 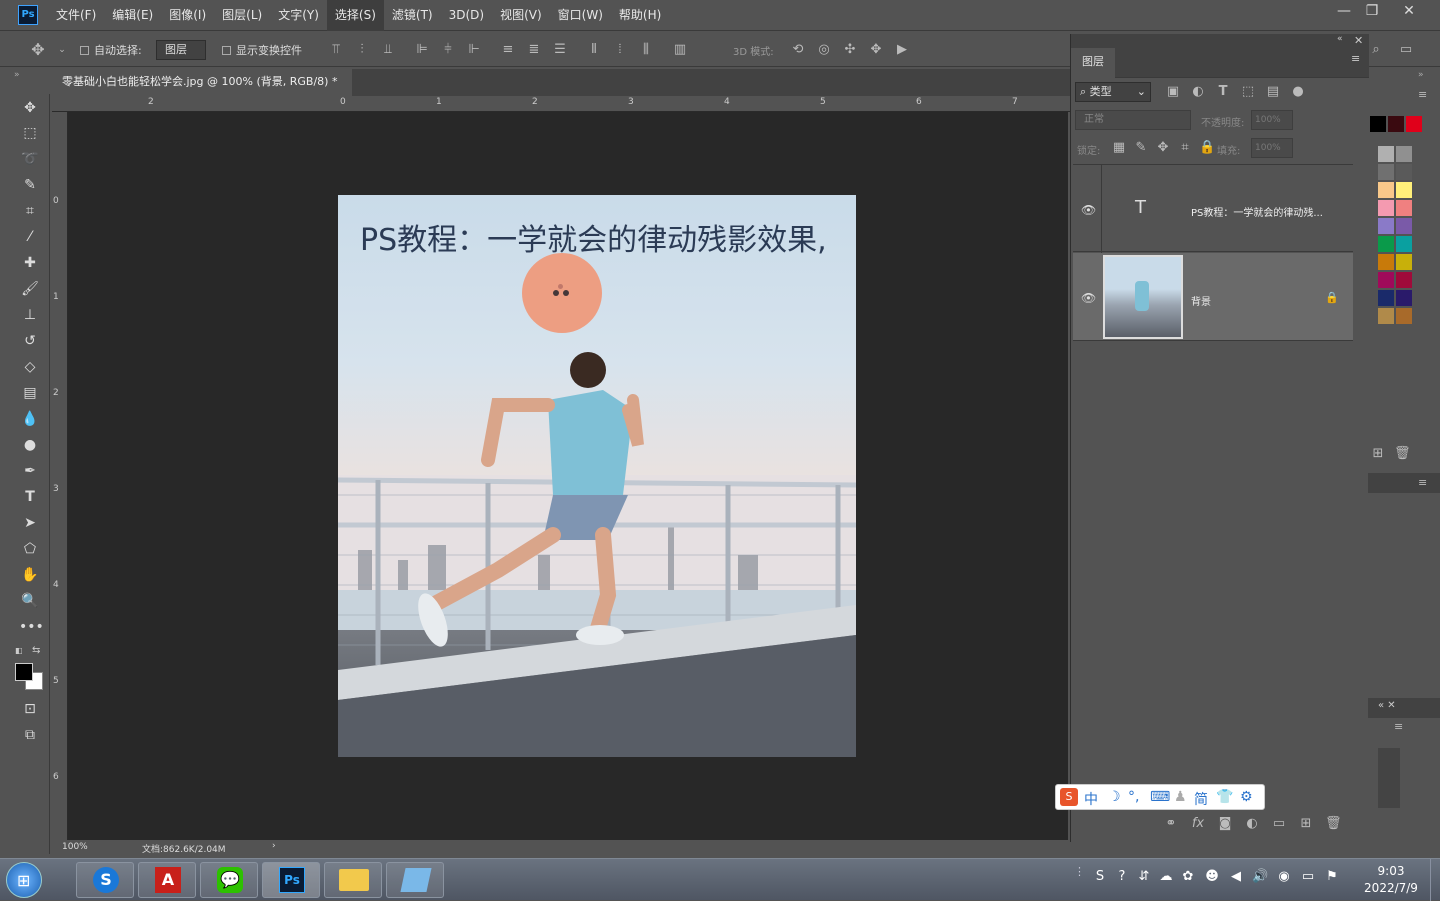 What do you see at coordinates (30, 575) in the screenshot?
I see `hand-tool: ✋` at bounding box center [30, 575].